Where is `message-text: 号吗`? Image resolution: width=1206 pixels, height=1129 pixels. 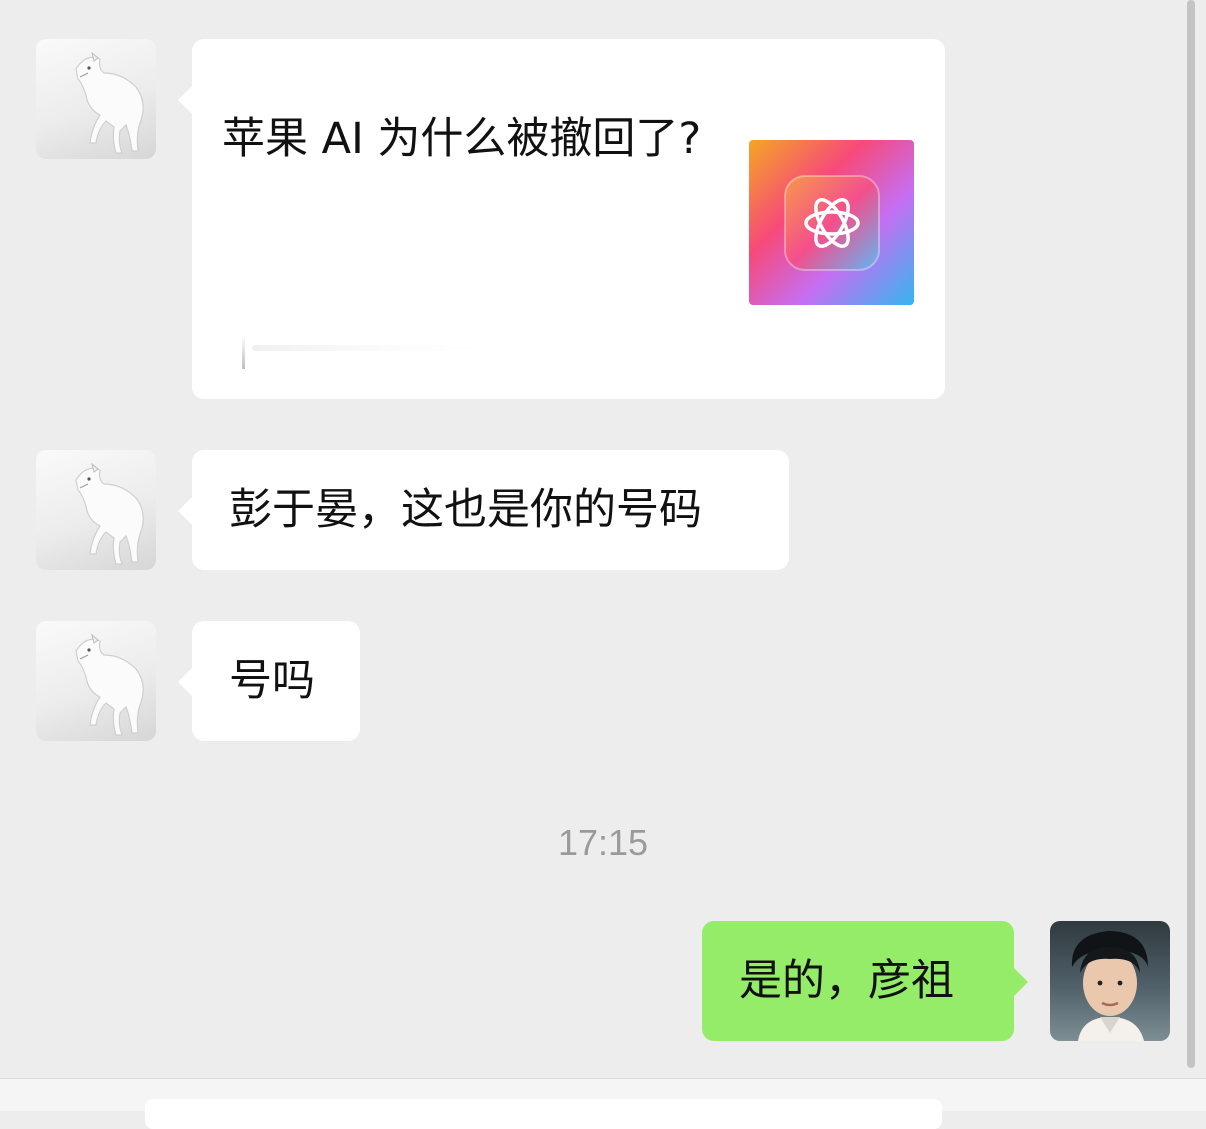
message-text: 号吗 is located at coordinates (272, 681).